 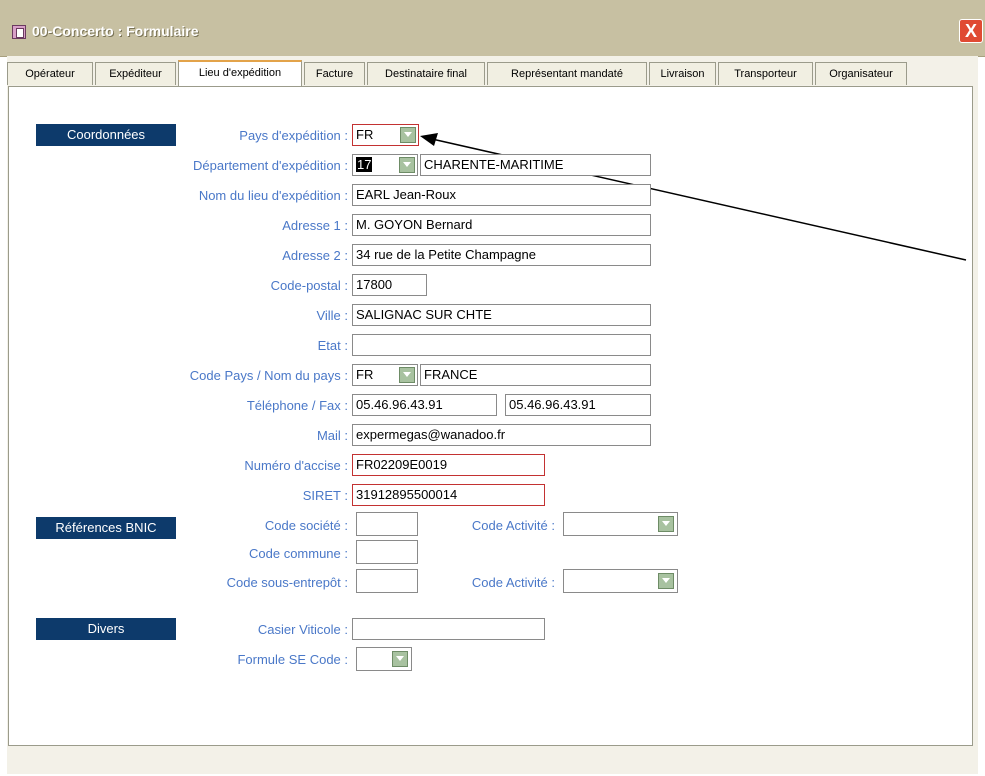 I want to click on departement-select: 17, so click(x=385, y=165).